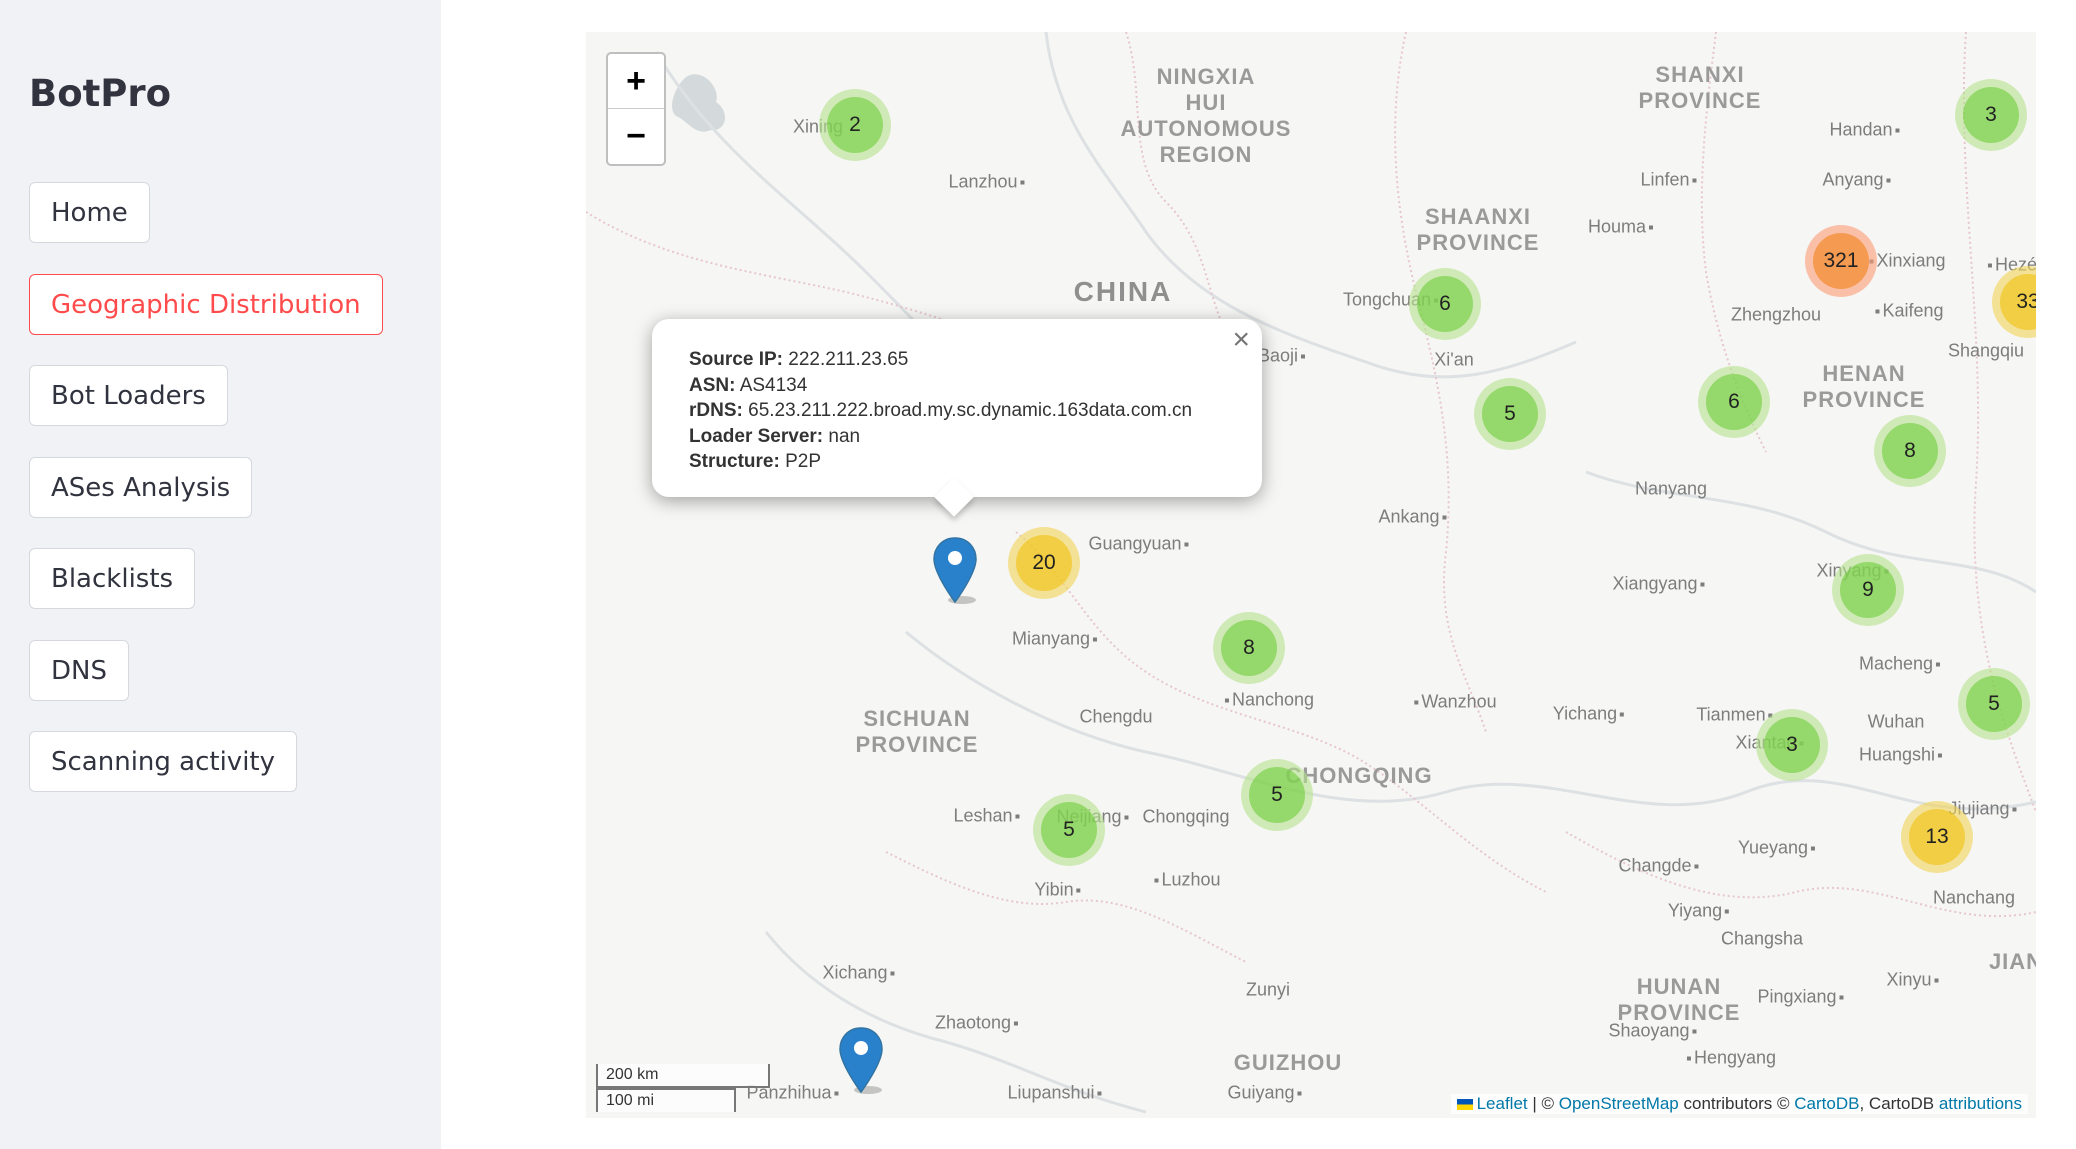 This screenshot has width=2076, height=1149. Describe the element at coordinates (1268, 989) in the screenshot. I see `city-label: Zunyi` at that location.